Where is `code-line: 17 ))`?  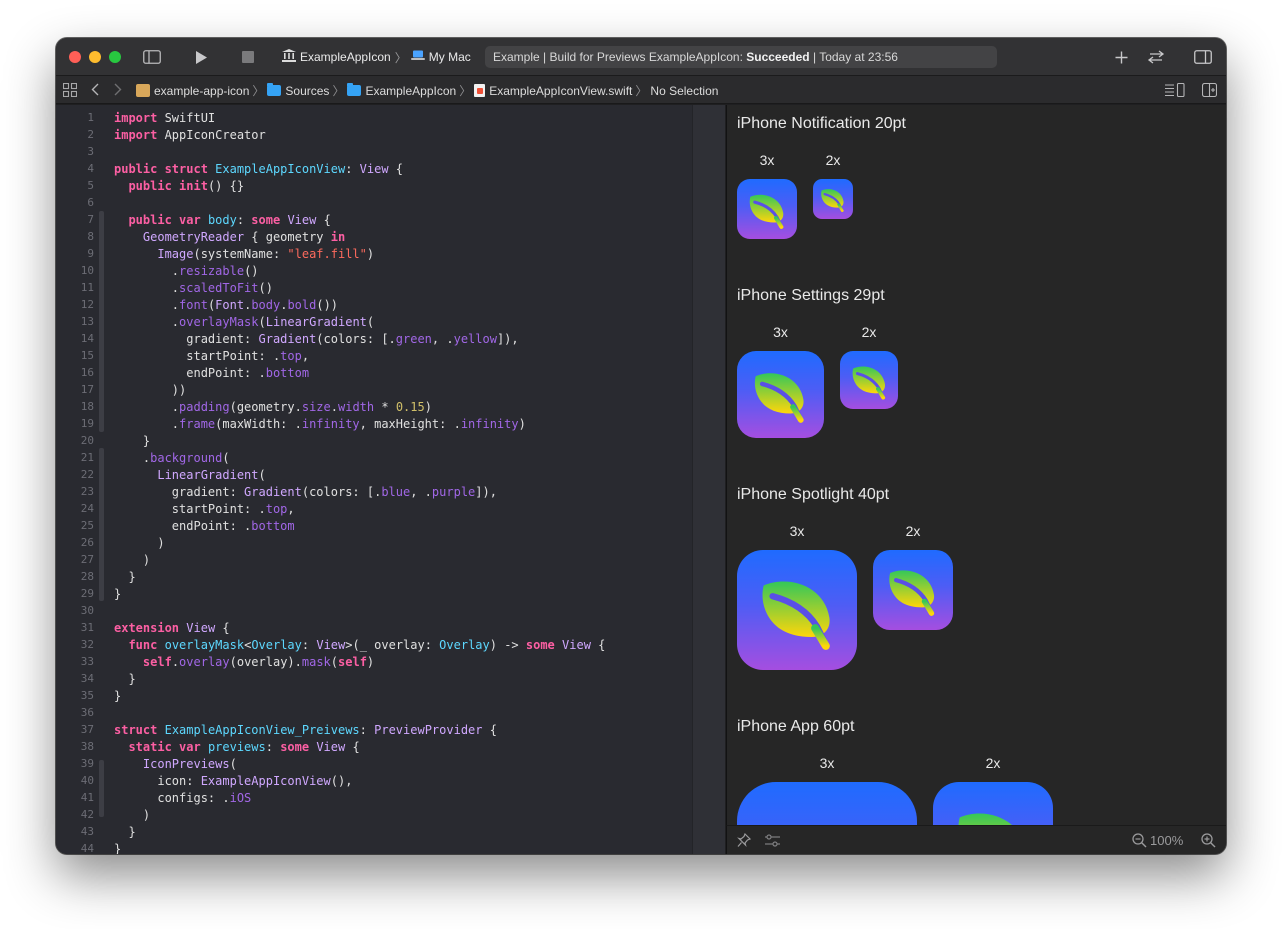
code-line: 17 )) is located at coordinates (374, 389).